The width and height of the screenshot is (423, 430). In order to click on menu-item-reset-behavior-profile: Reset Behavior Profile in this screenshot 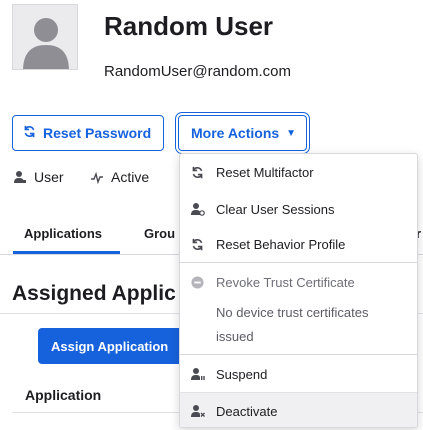, I will do `click(298, 245)`.